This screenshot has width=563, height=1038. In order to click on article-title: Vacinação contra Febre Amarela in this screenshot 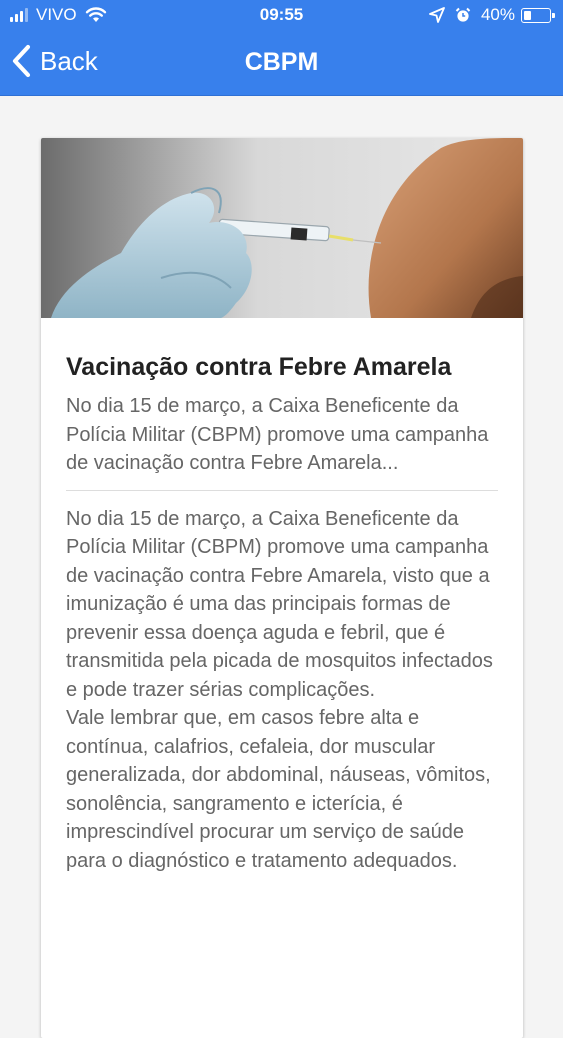, I will do `click(259, 367)`.